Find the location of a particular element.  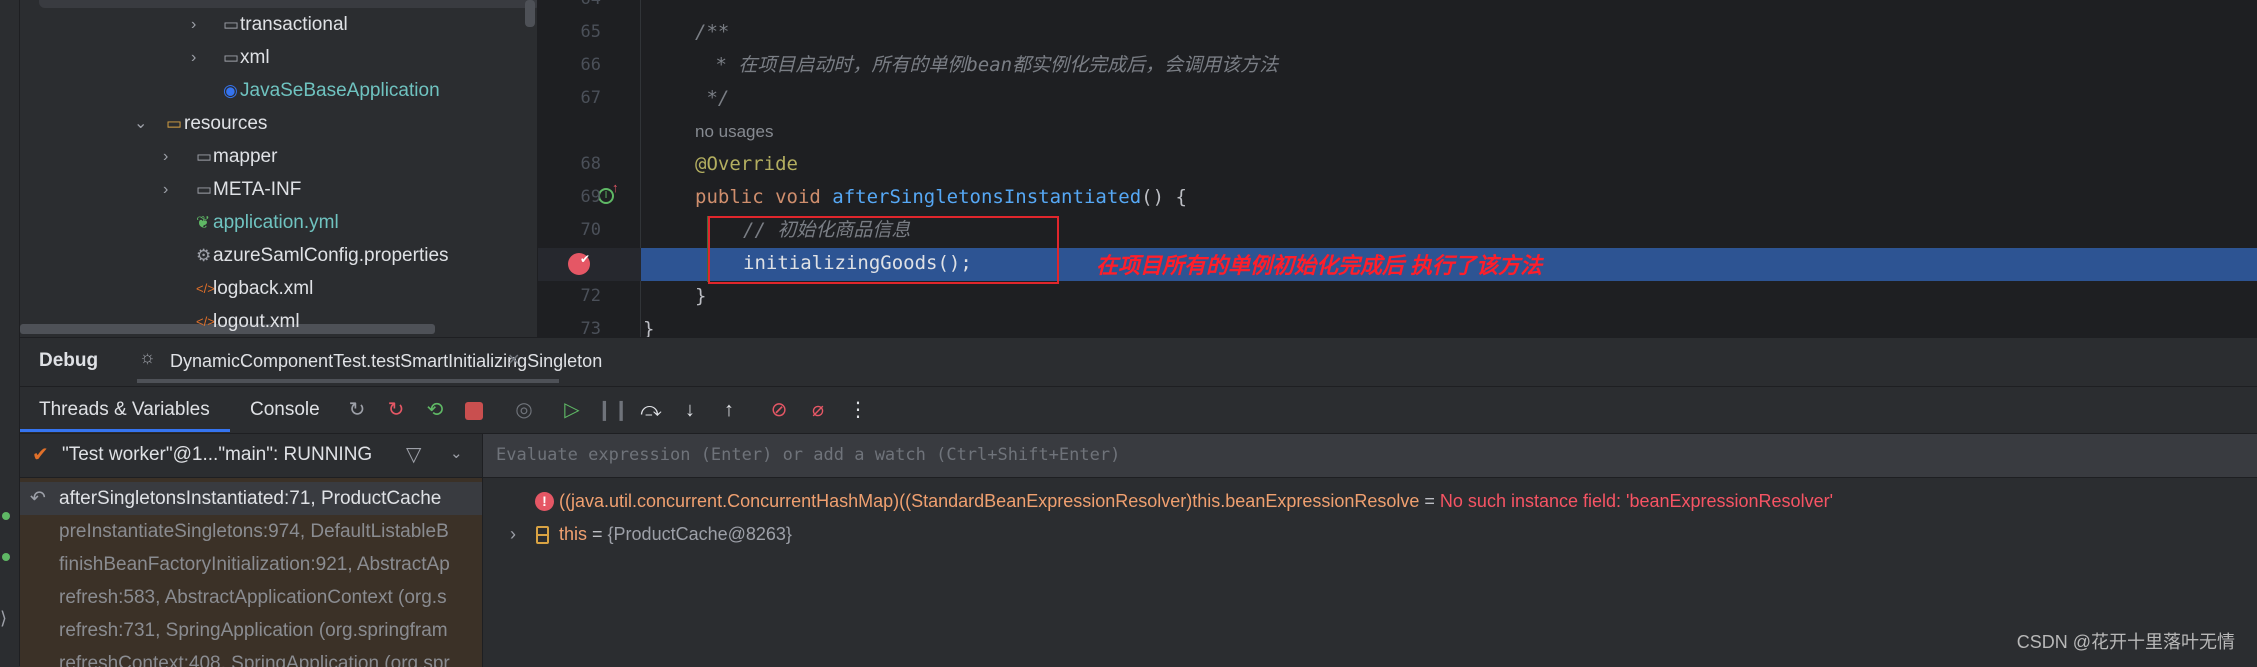

code-token: () { is located at coordinates (1164, 197).